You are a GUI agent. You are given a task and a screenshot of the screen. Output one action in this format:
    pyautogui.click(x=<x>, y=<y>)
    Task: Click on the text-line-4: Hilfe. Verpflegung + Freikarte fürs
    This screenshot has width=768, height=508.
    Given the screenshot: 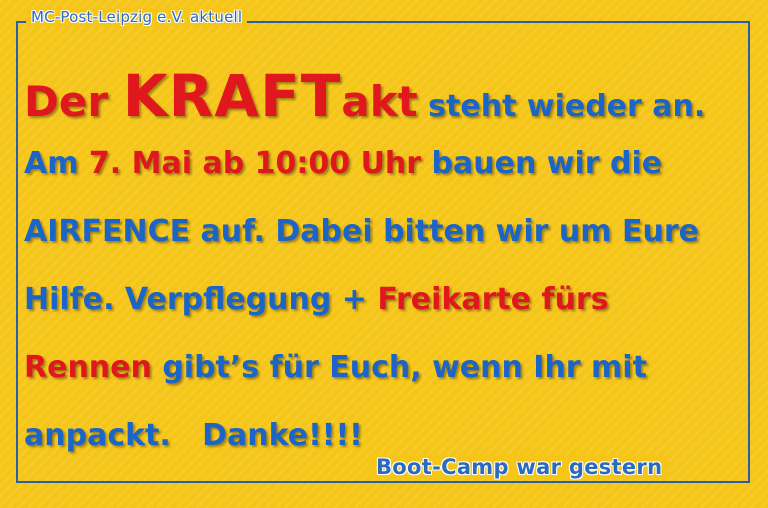 What is the action you would take?
    pyautogui.click(x=384, y=300)
    